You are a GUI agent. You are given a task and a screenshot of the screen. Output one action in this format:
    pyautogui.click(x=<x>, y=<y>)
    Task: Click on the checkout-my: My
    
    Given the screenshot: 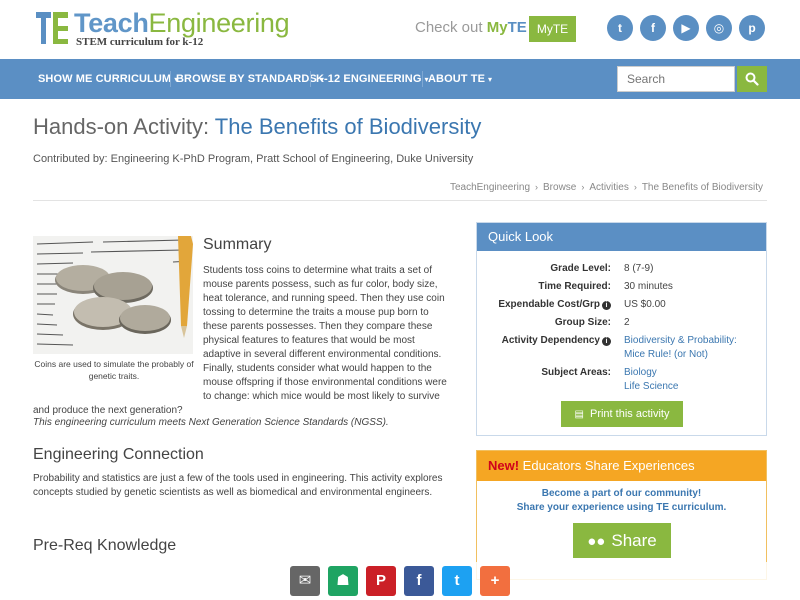 What is the action you would take?
    pyautogui.click(x=497, y=27)
    